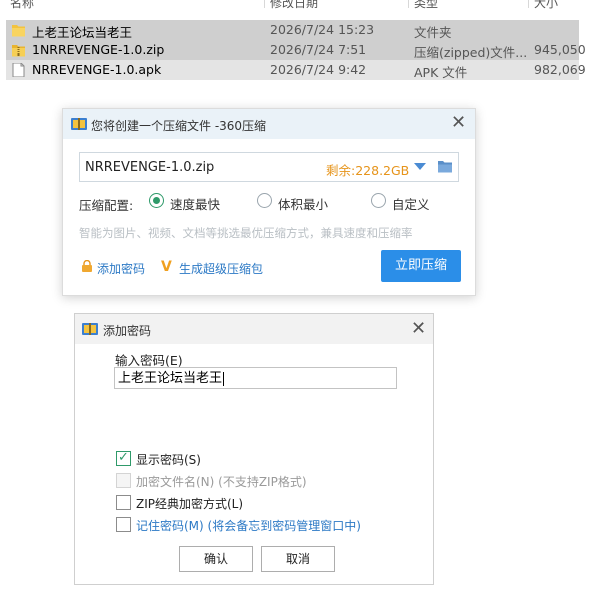 The width and height of the screenshot is (601, 591). Describe the element at coordinates (216, 559) in the screenshot. I see `confirm-button: 确认` at that location.